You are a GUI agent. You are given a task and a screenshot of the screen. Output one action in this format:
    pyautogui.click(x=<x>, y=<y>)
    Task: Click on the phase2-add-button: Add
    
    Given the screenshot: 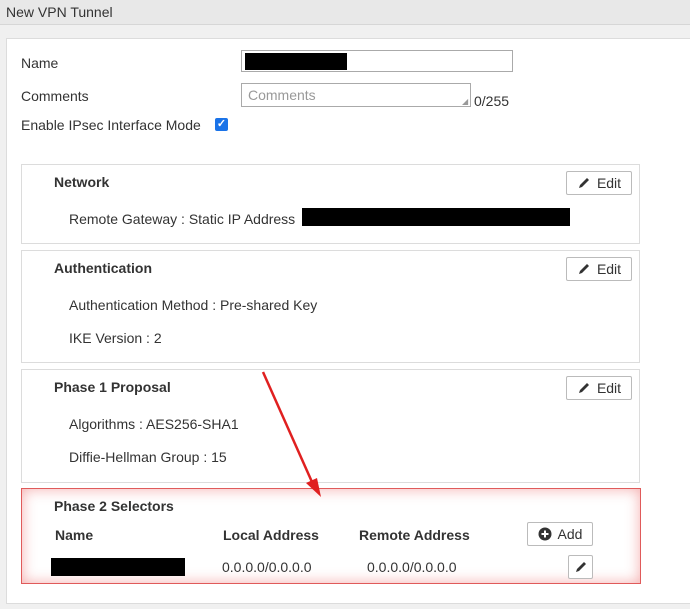 What is the action you would take?
    pyautogui.click(x=560, y=534)
    